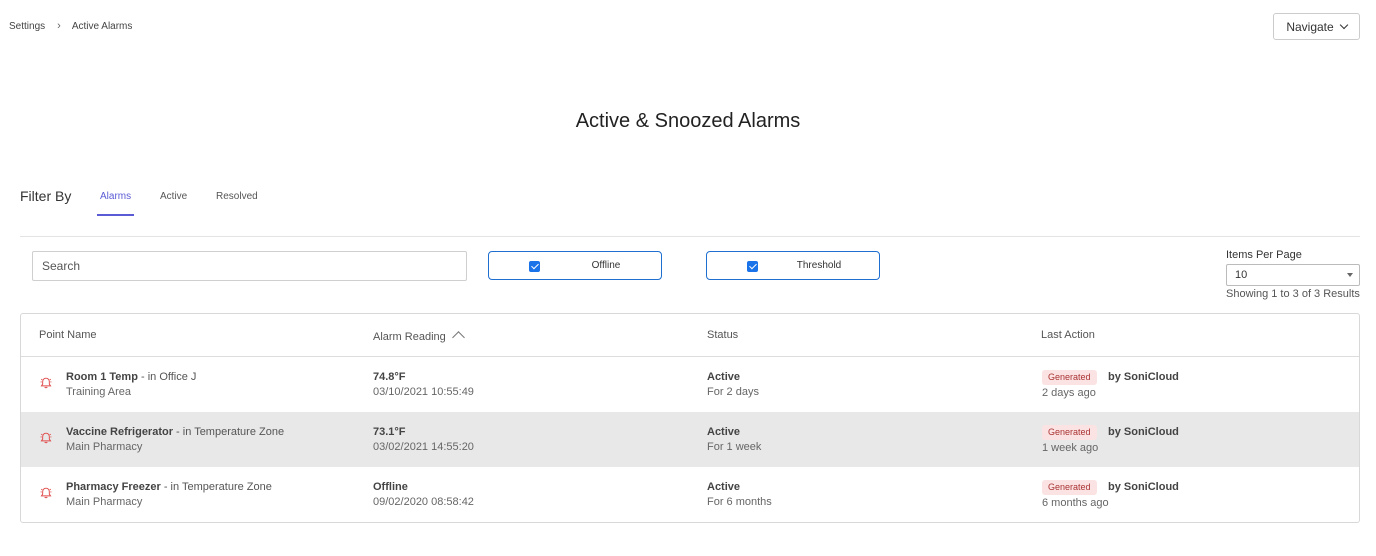 Image resolution: width=1376 pixels, height=556 pixels. Describe the element at coordinates (169, 487) in the screenshot. I see `point-name: Pharmacy Freezer - in Temperature Zone` at that location.